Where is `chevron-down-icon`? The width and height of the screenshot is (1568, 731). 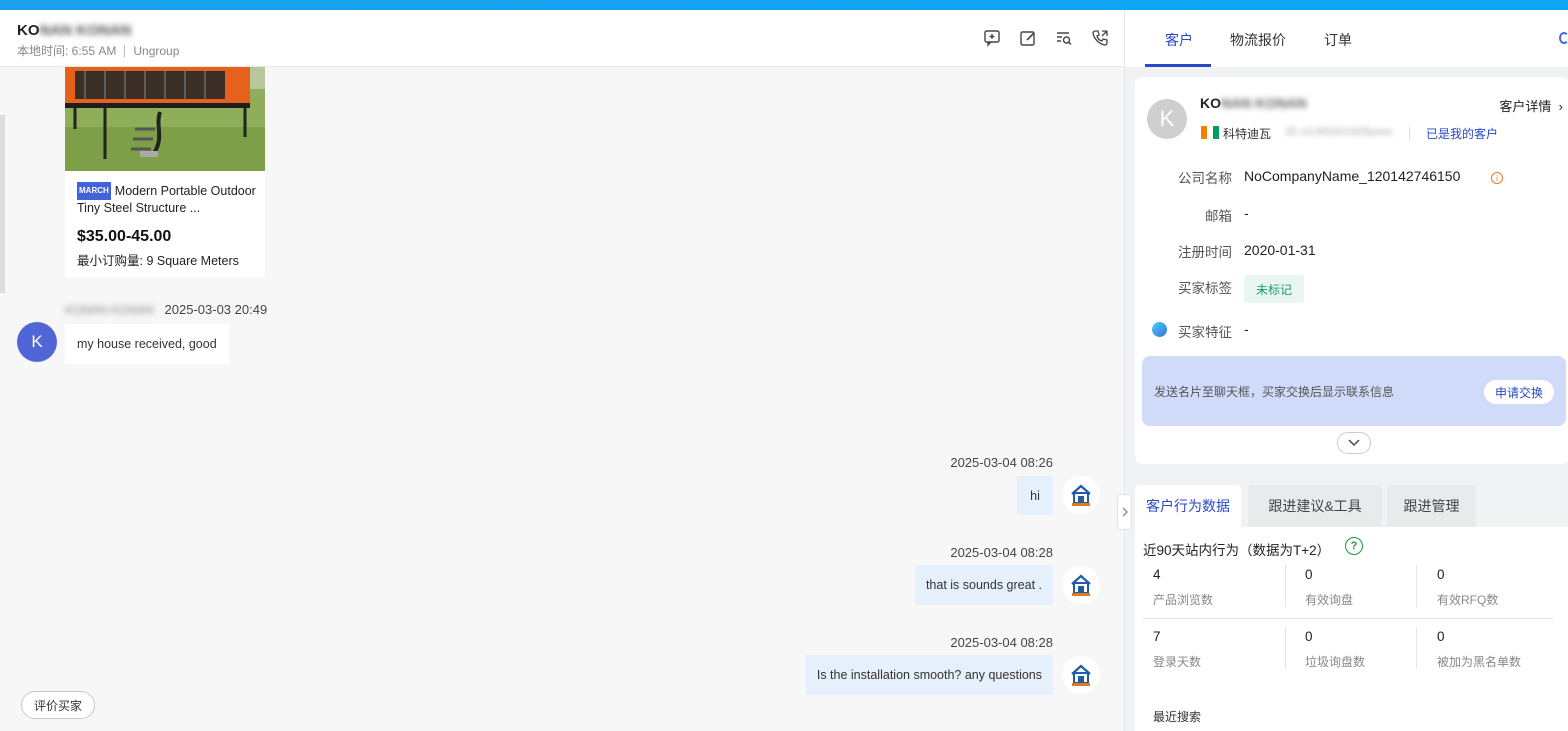
chevron-down-icon is located at coordinates (1354, 442).